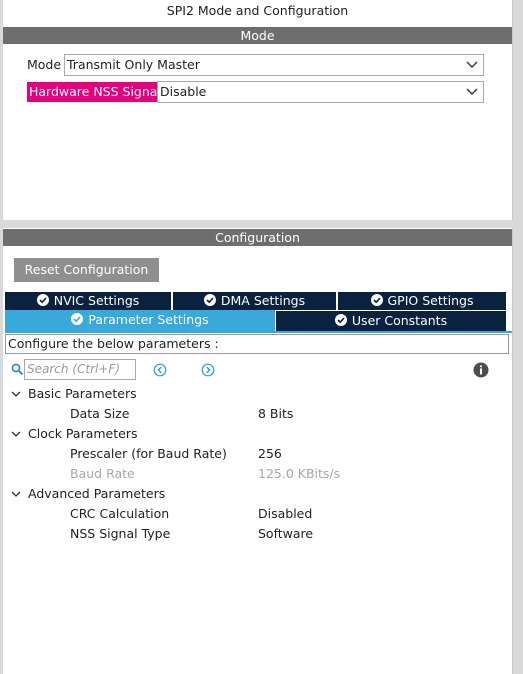 This screenshot has width=523, height=674. I want to click on param-name: Data Size, so click(100, 413).